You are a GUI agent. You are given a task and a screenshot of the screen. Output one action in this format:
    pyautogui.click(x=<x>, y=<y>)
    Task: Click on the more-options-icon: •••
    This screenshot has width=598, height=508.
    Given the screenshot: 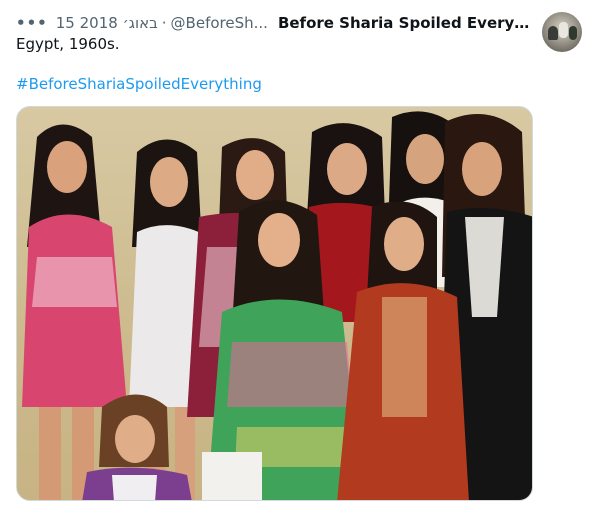 What is the action you would take?
    pyautogui.click(x=32, y=23)
    